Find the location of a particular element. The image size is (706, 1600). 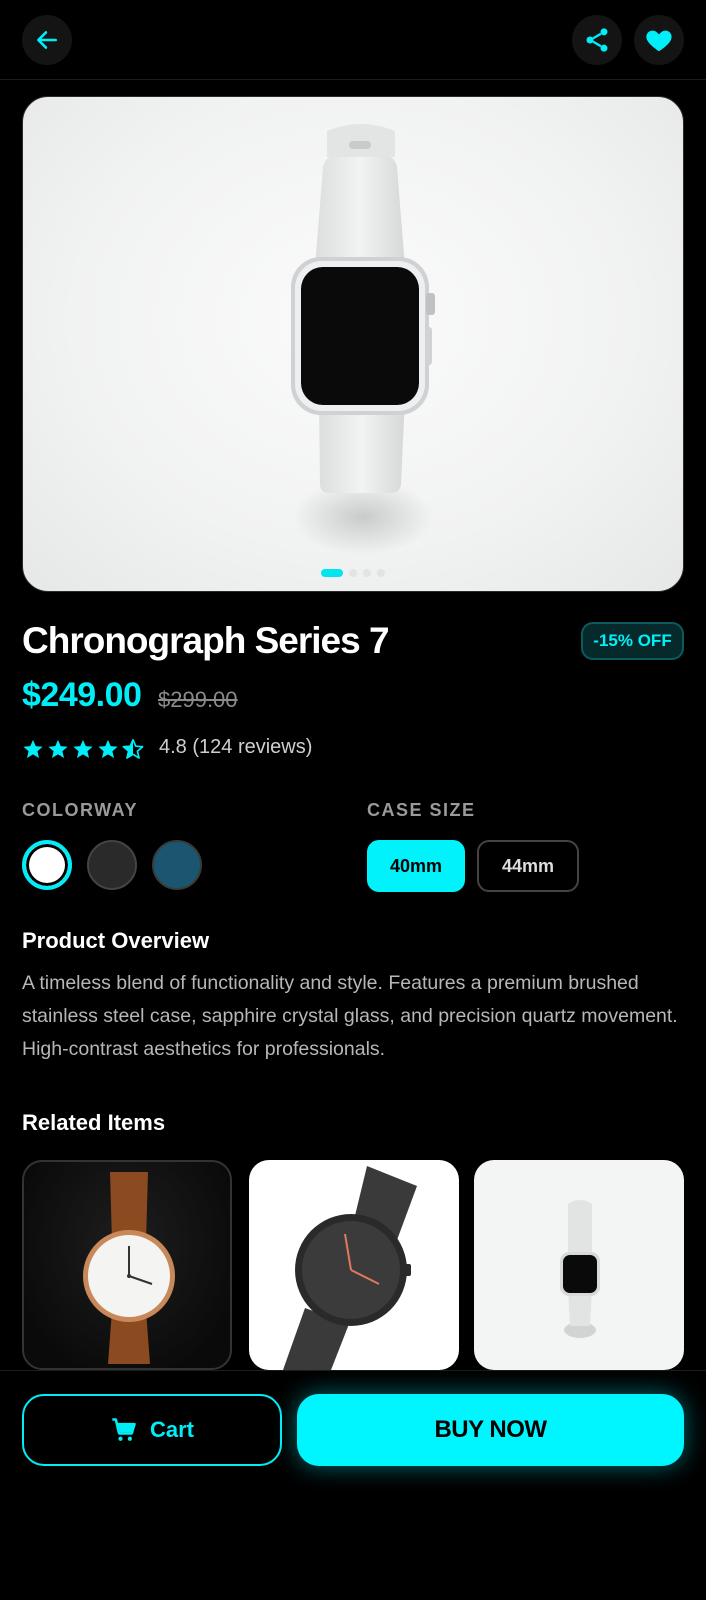

smartwatch-image is located at coordinates (363, 339).